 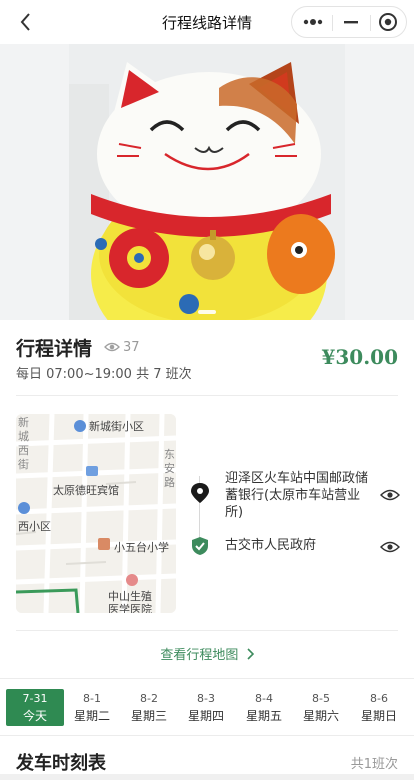 I want to click on view-count-value: 37, so click(x=131, y=347).